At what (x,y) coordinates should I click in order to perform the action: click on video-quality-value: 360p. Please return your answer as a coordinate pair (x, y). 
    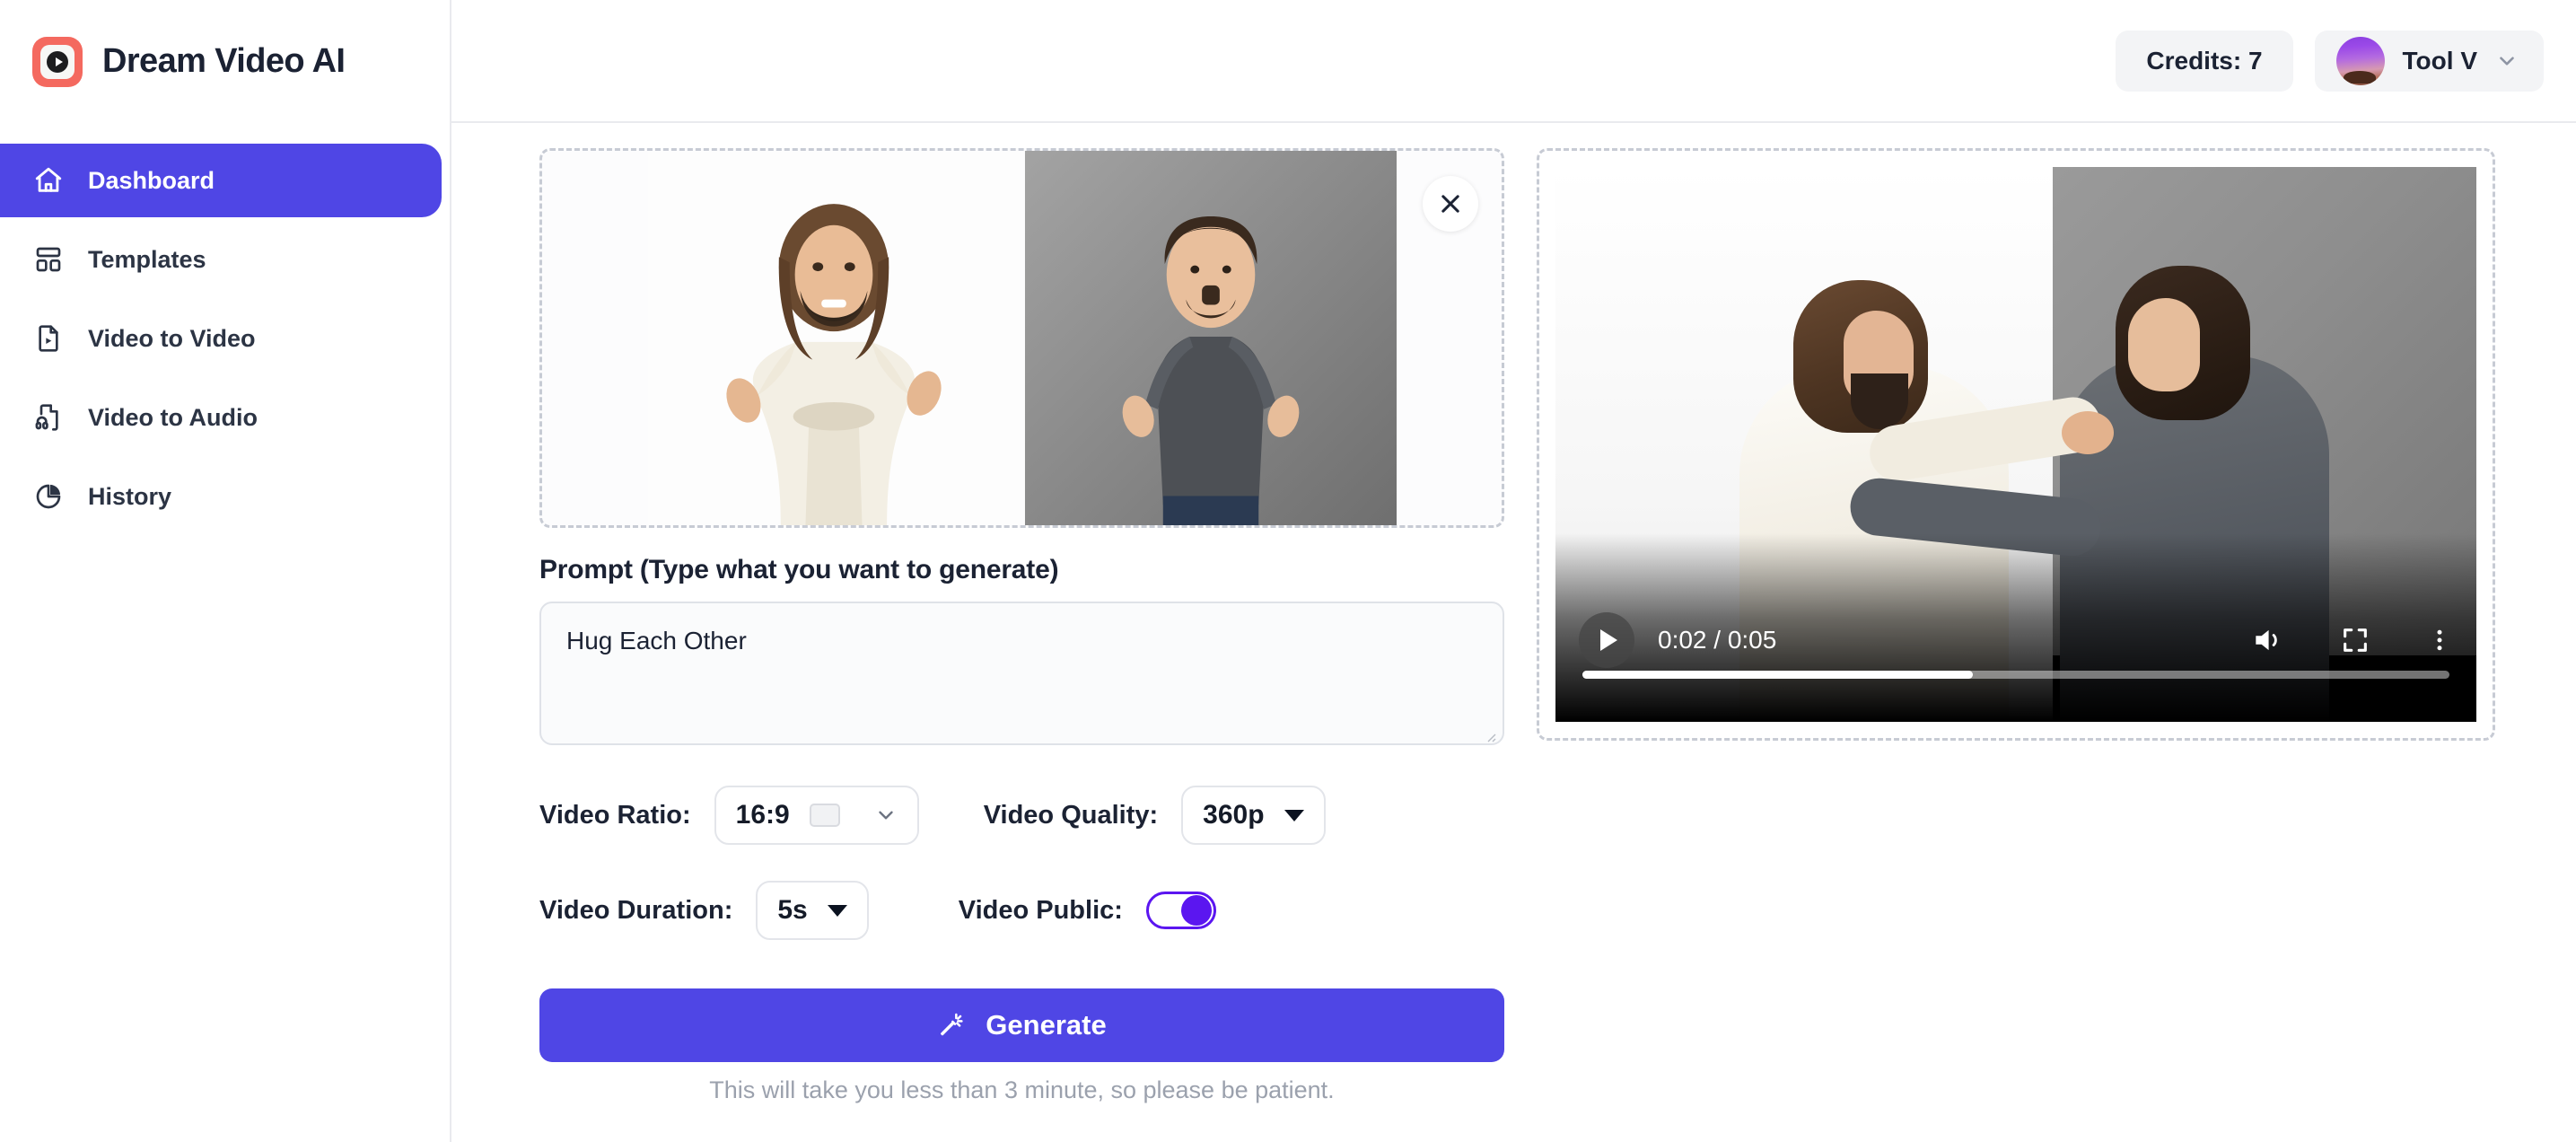
    Looking at the image, I should click on (1234, 815).